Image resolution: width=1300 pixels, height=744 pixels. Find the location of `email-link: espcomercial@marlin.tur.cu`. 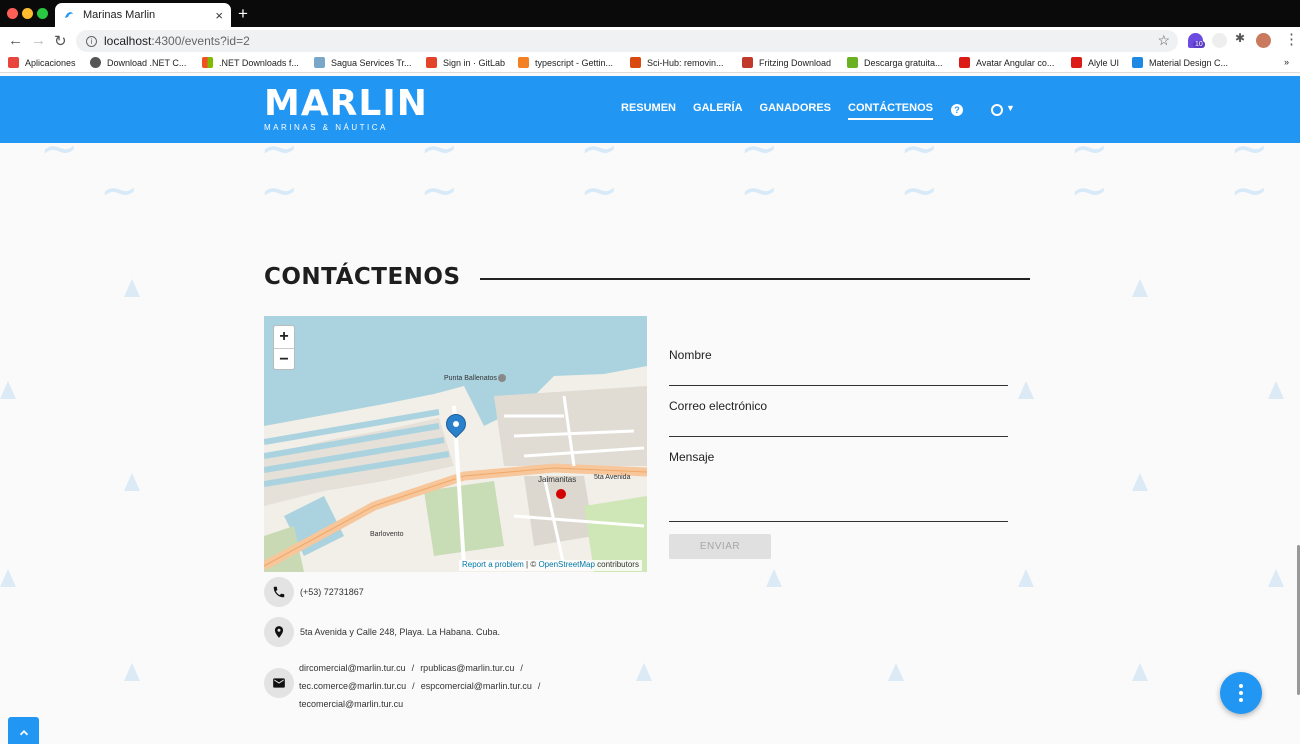

email-link: espcomercial@marlin.tur.cu is located at coordinates (476, 686).